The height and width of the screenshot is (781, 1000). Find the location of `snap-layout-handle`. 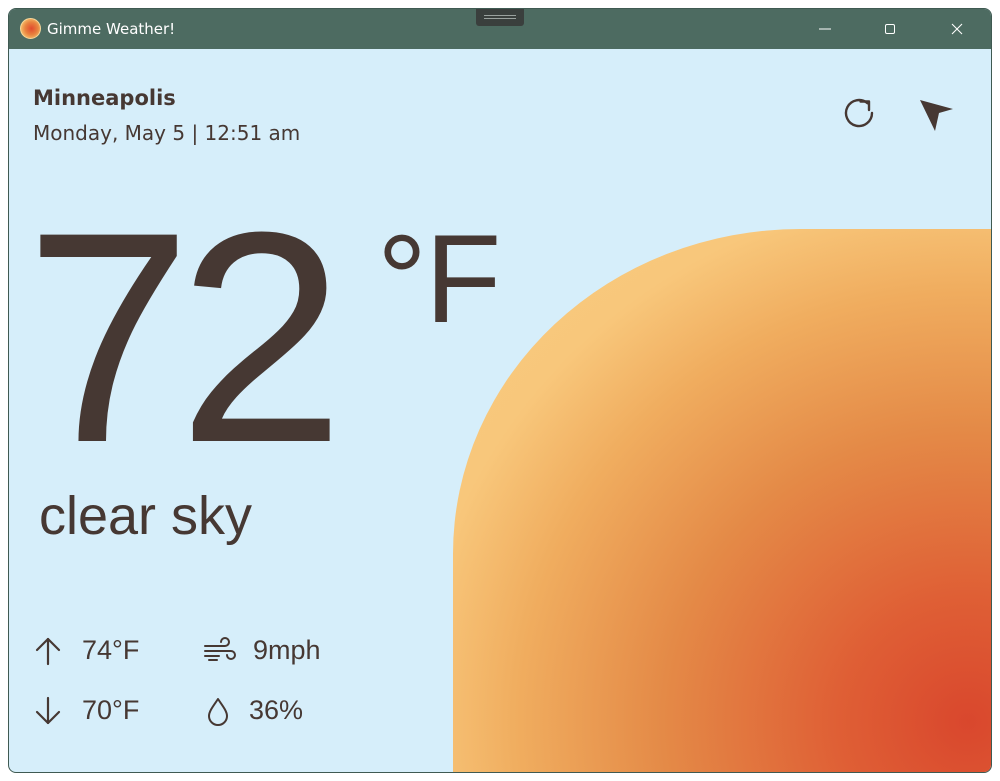

snap-layout-handle is located at coordinates (500, 17).